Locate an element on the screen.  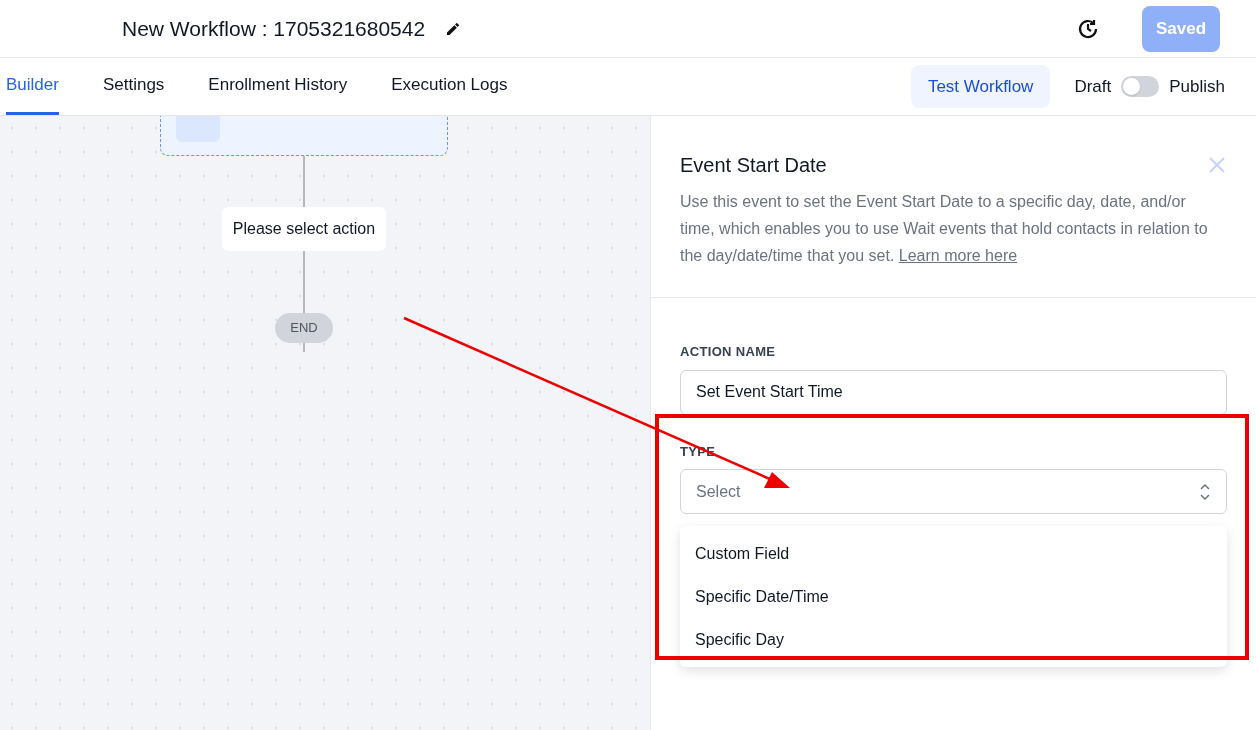
tab: Execution Logs is located at coordinates (449, 86).